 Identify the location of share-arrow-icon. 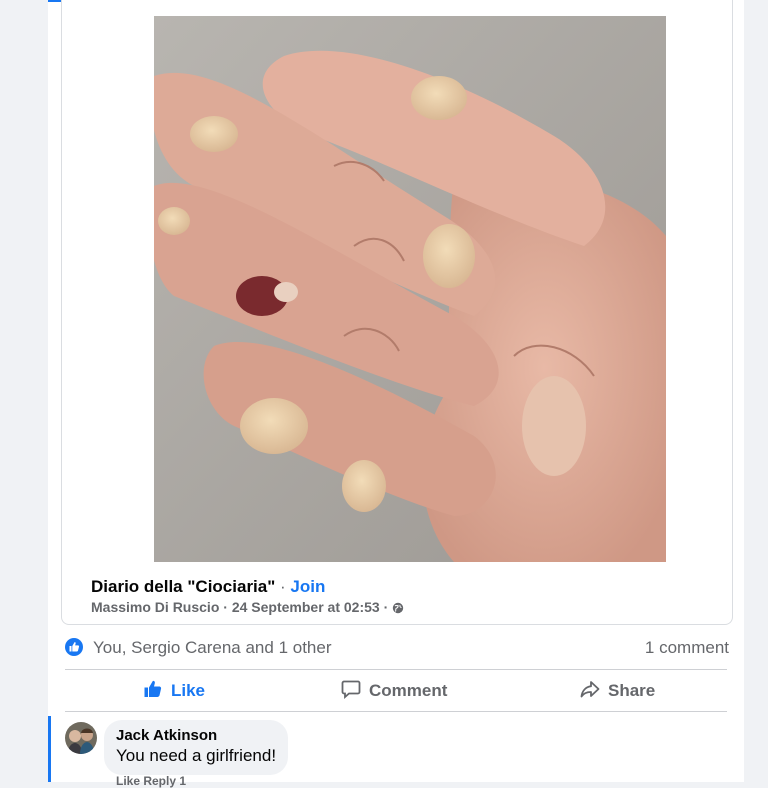
(590, 691).